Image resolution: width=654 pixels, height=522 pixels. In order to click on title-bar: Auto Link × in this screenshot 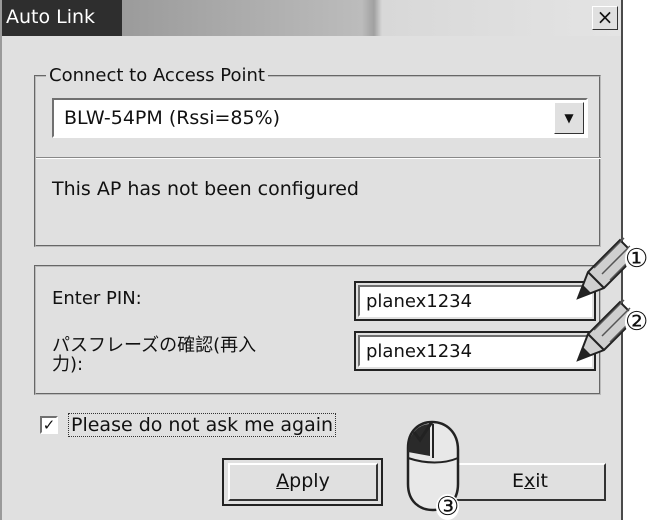, I will do `click(311, 18)`.